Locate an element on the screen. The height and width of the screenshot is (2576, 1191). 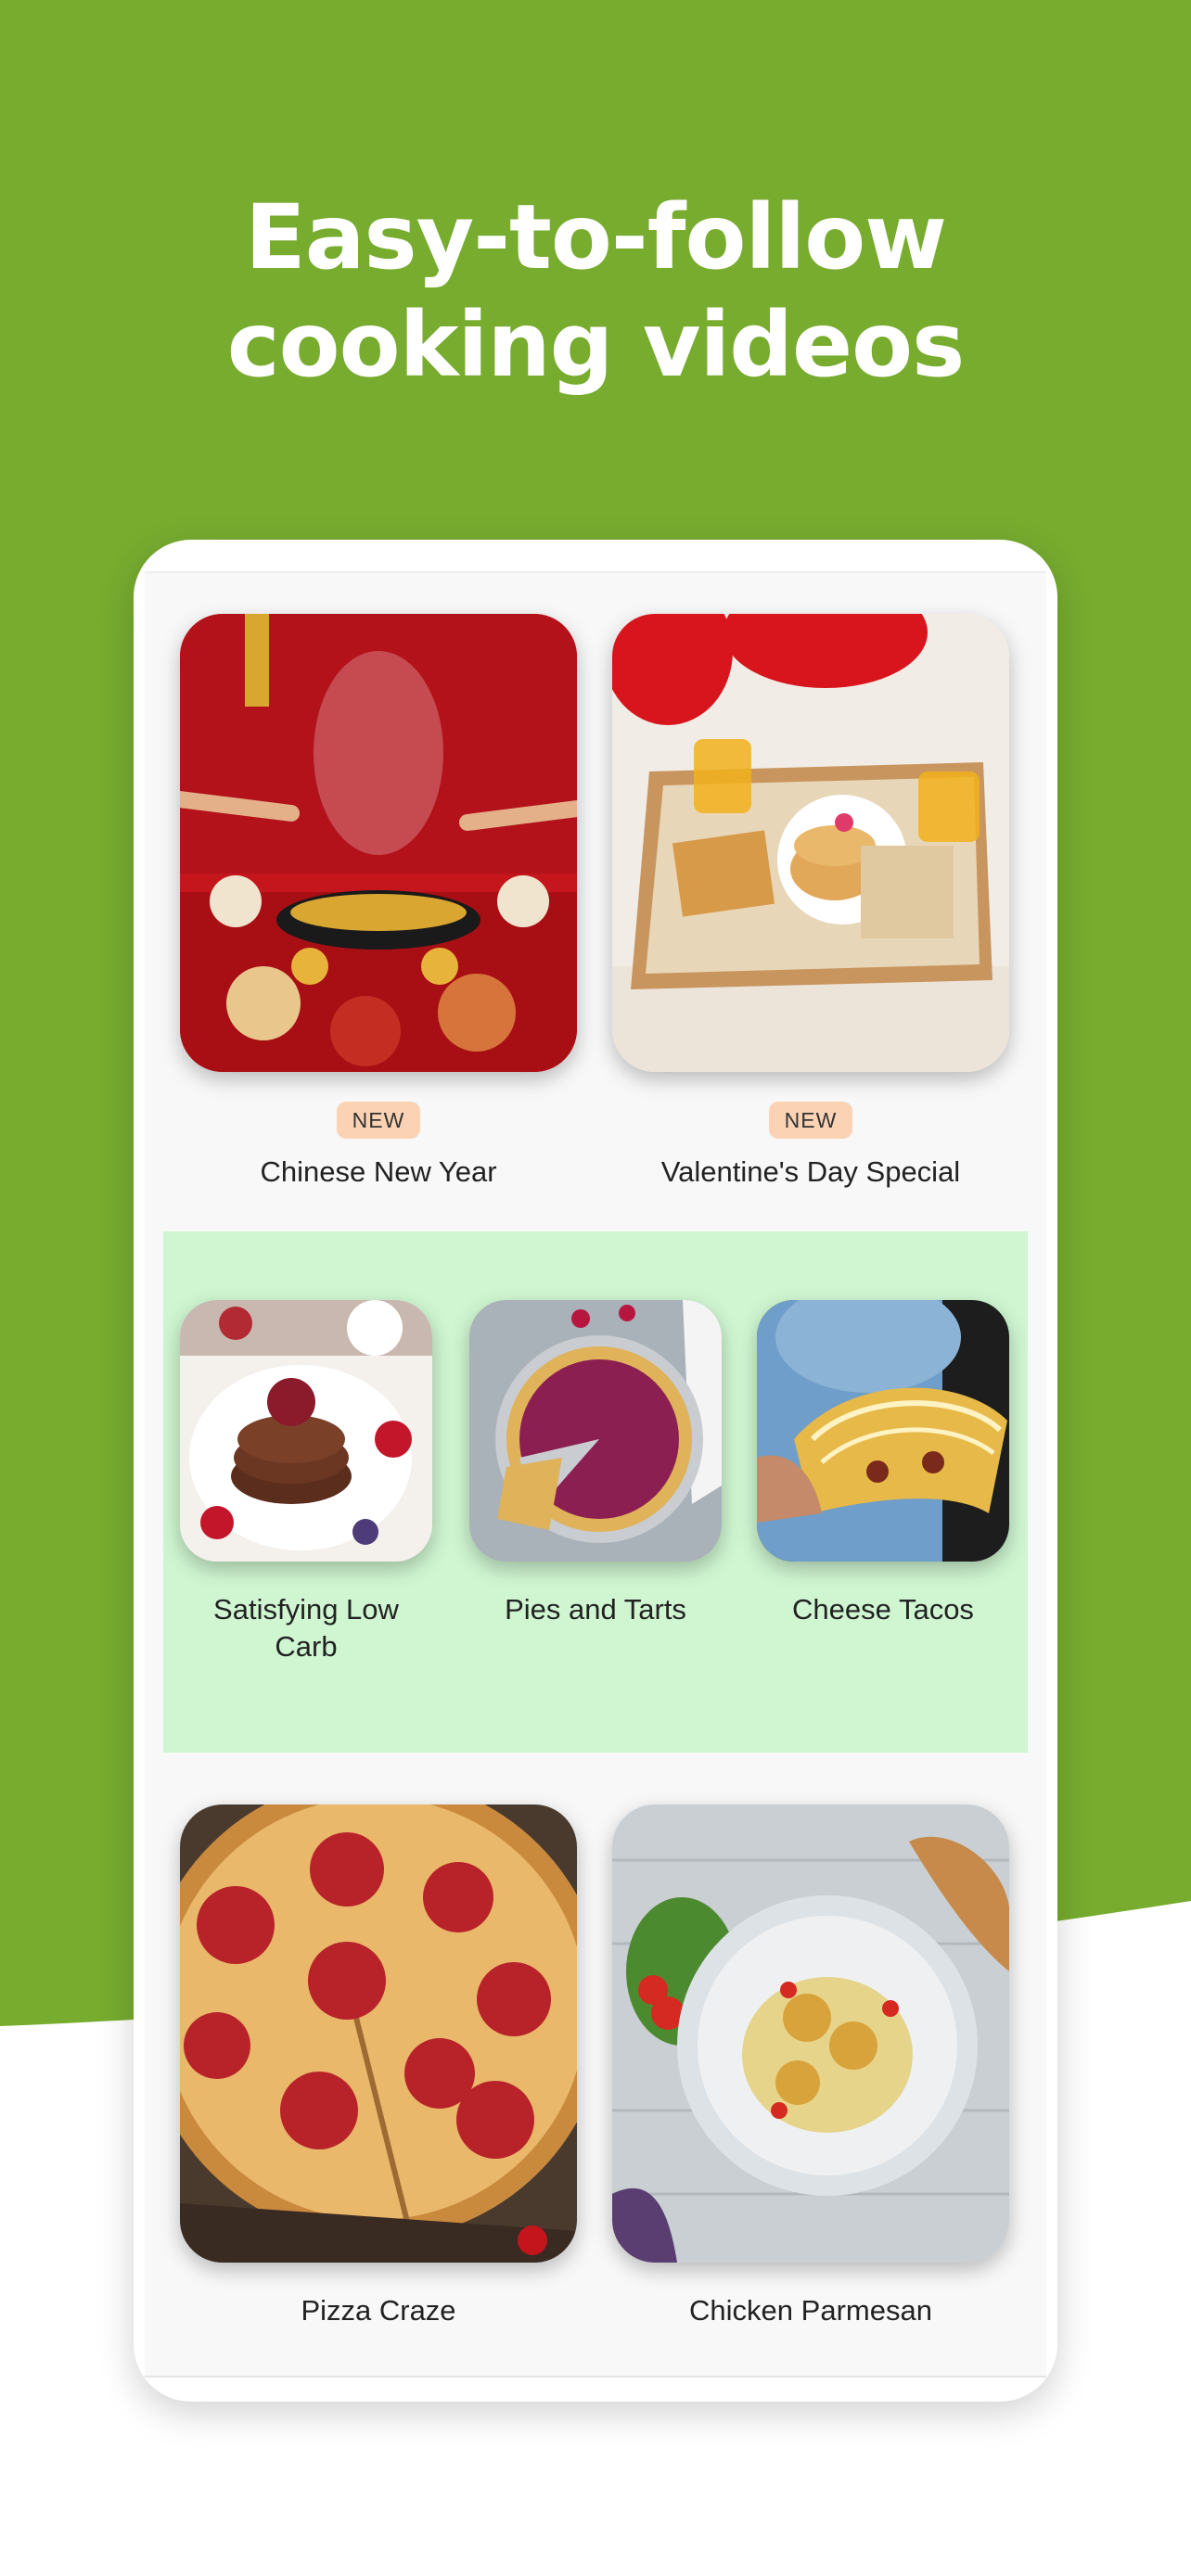
recipe-card-pies-and-tarts: Pies and Tarts is located at coordinates (595, 1485).